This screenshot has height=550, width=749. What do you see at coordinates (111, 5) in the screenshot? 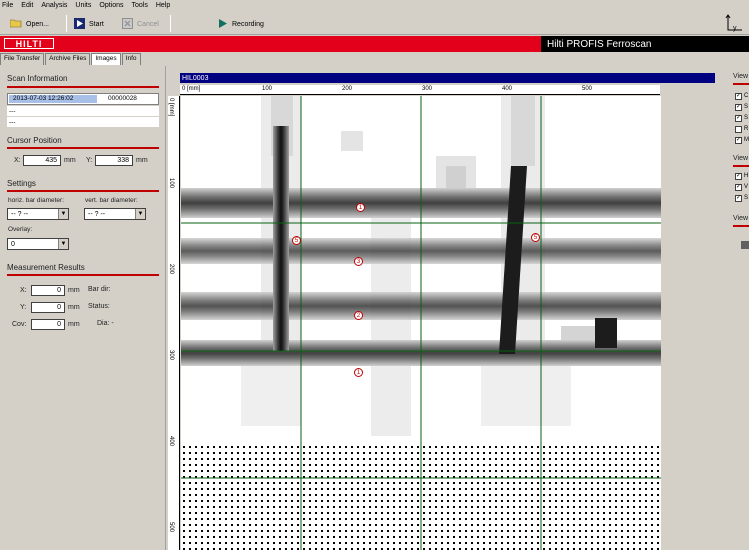
I see `menu-item-options: Options` at bounding box center [111, 5].